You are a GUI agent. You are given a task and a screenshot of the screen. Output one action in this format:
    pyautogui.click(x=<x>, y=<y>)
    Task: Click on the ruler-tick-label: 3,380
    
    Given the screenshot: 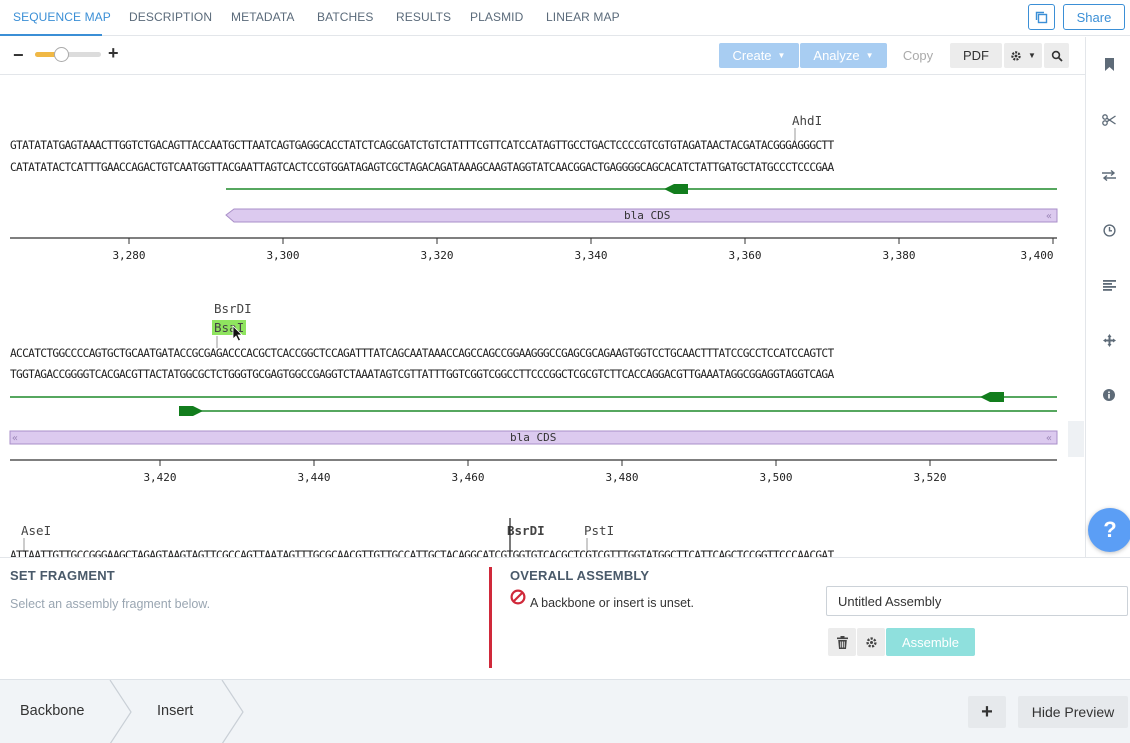 What is the action you would take?
    pyautogui.click(x=899, y=255)
    